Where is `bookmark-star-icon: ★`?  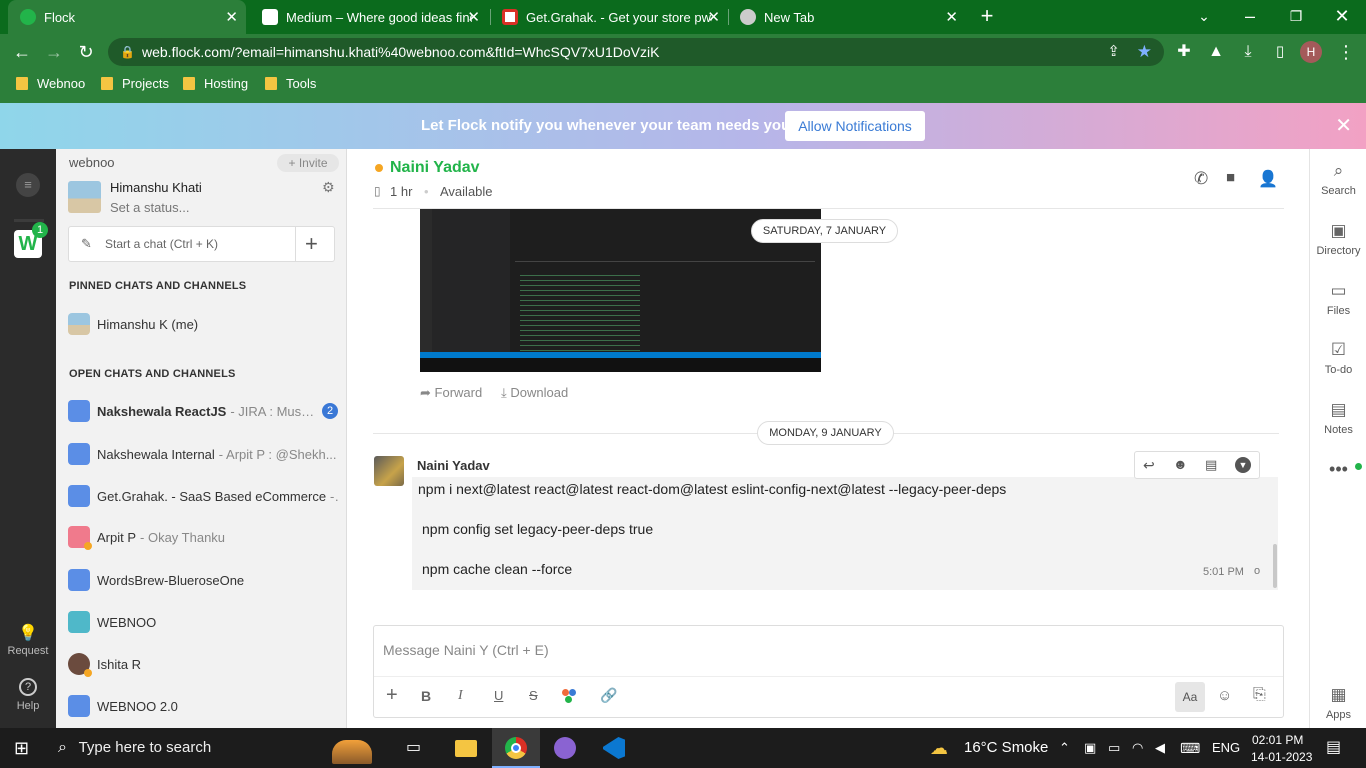 bookmark-star-icon: ★ is located at coordinates (1144, 52).